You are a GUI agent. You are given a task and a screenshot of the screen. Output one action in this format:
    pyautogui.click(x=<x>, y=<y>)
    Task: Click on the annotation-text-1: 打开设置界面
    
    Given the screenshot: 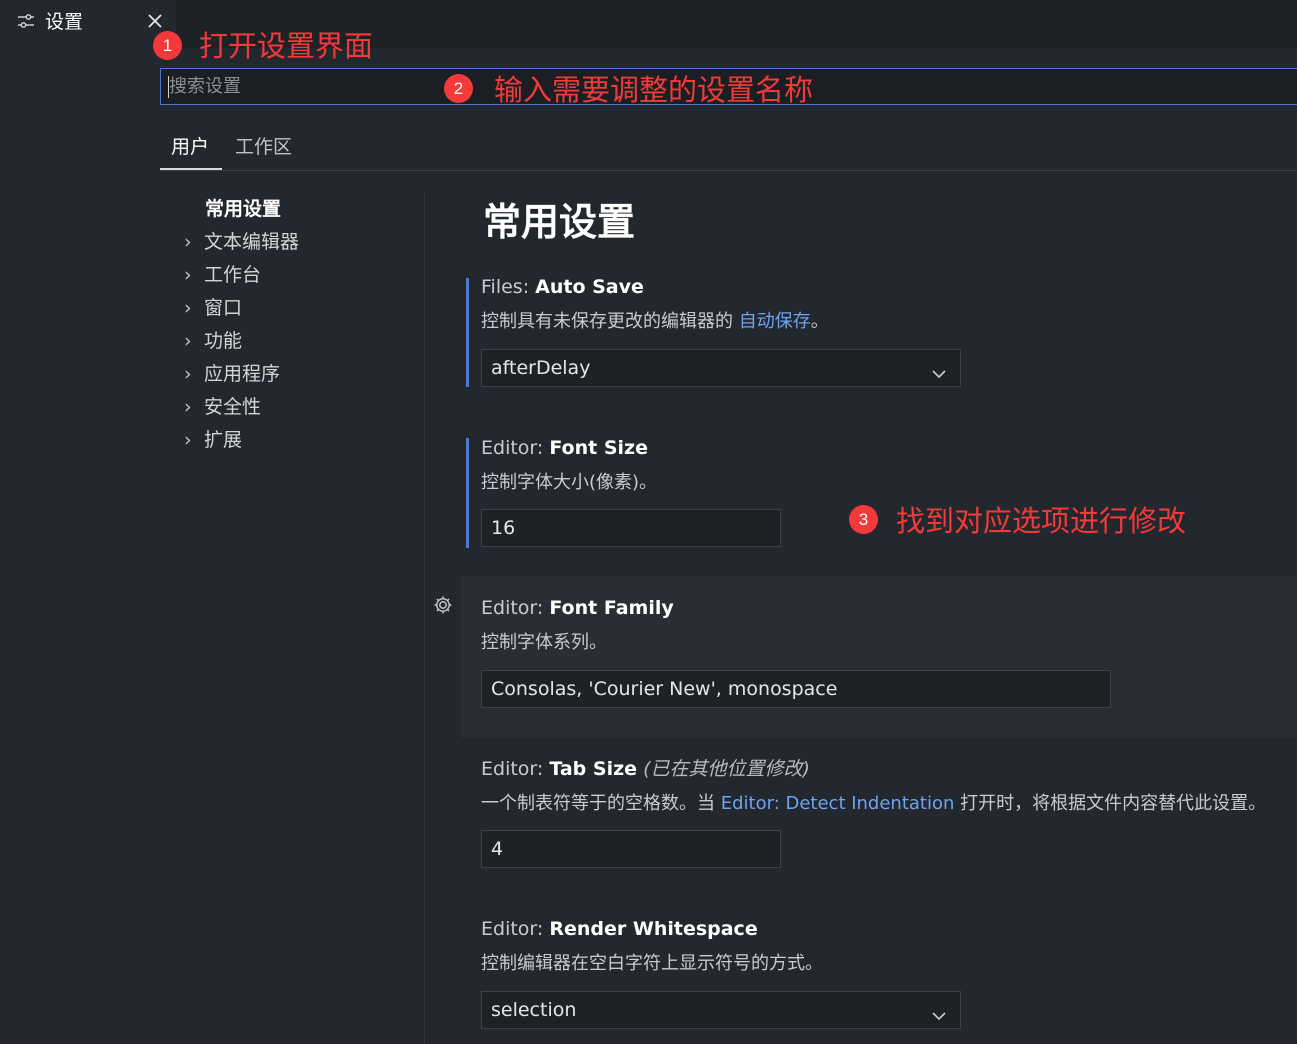 What is the action you would take?
    pyautogui.click(x=286, y=46)
    